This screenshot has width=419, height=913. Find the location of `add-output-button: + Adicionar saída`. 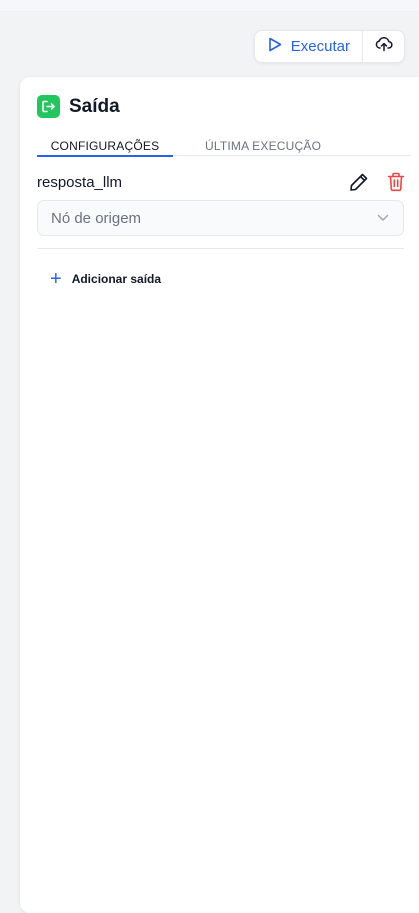

add-output-button: + Adicionar saída is located at coordinates (105, 279).